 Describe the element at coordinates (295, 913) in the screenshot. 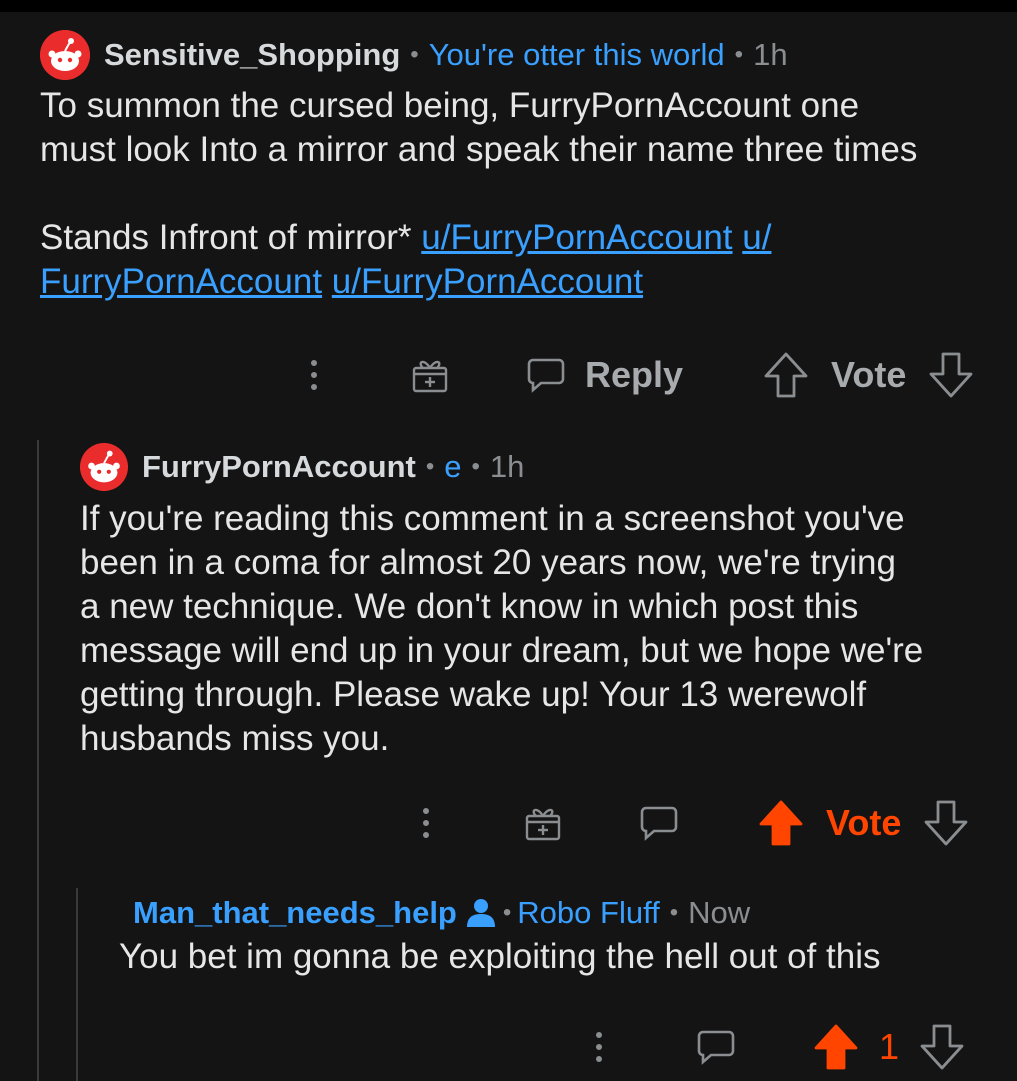

I see `username: Man_that_needs_help` at that location.